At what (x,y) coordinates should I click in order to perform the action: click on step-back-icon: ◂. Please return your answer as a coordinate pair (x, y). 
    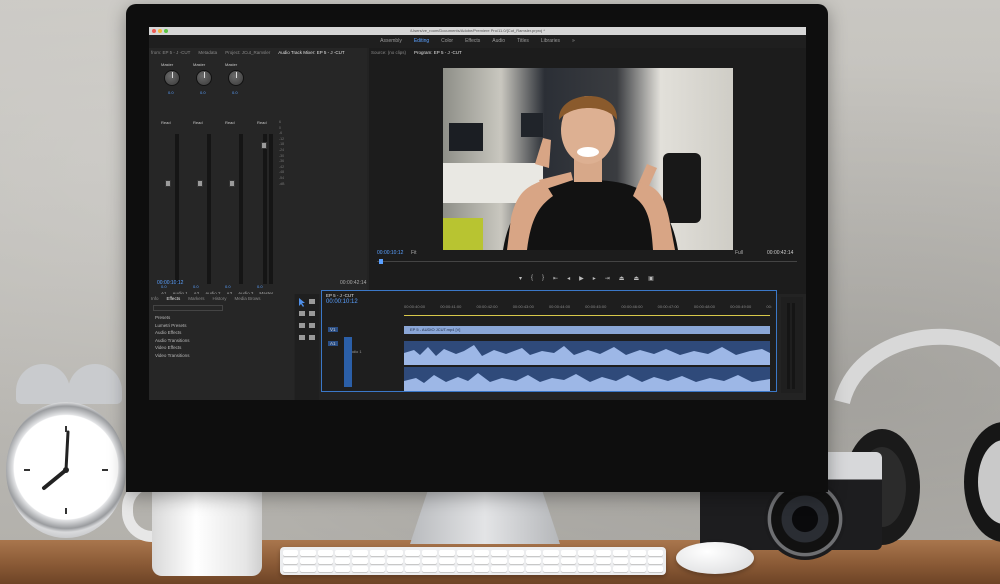
    Looking at the image, I should click on (568, 278).